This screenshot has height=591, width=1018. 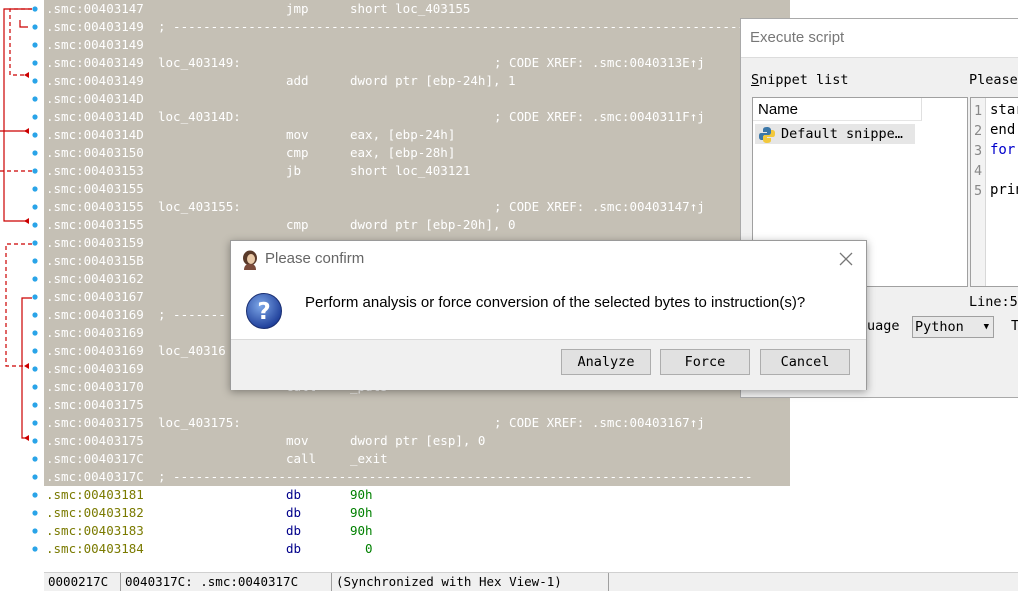 What do you see at coordinates (599, 116) in the screenshot?
I see `row-comment: ; CODE XREF: .smc:0040311F↑j` at bounding box center [599, 116].